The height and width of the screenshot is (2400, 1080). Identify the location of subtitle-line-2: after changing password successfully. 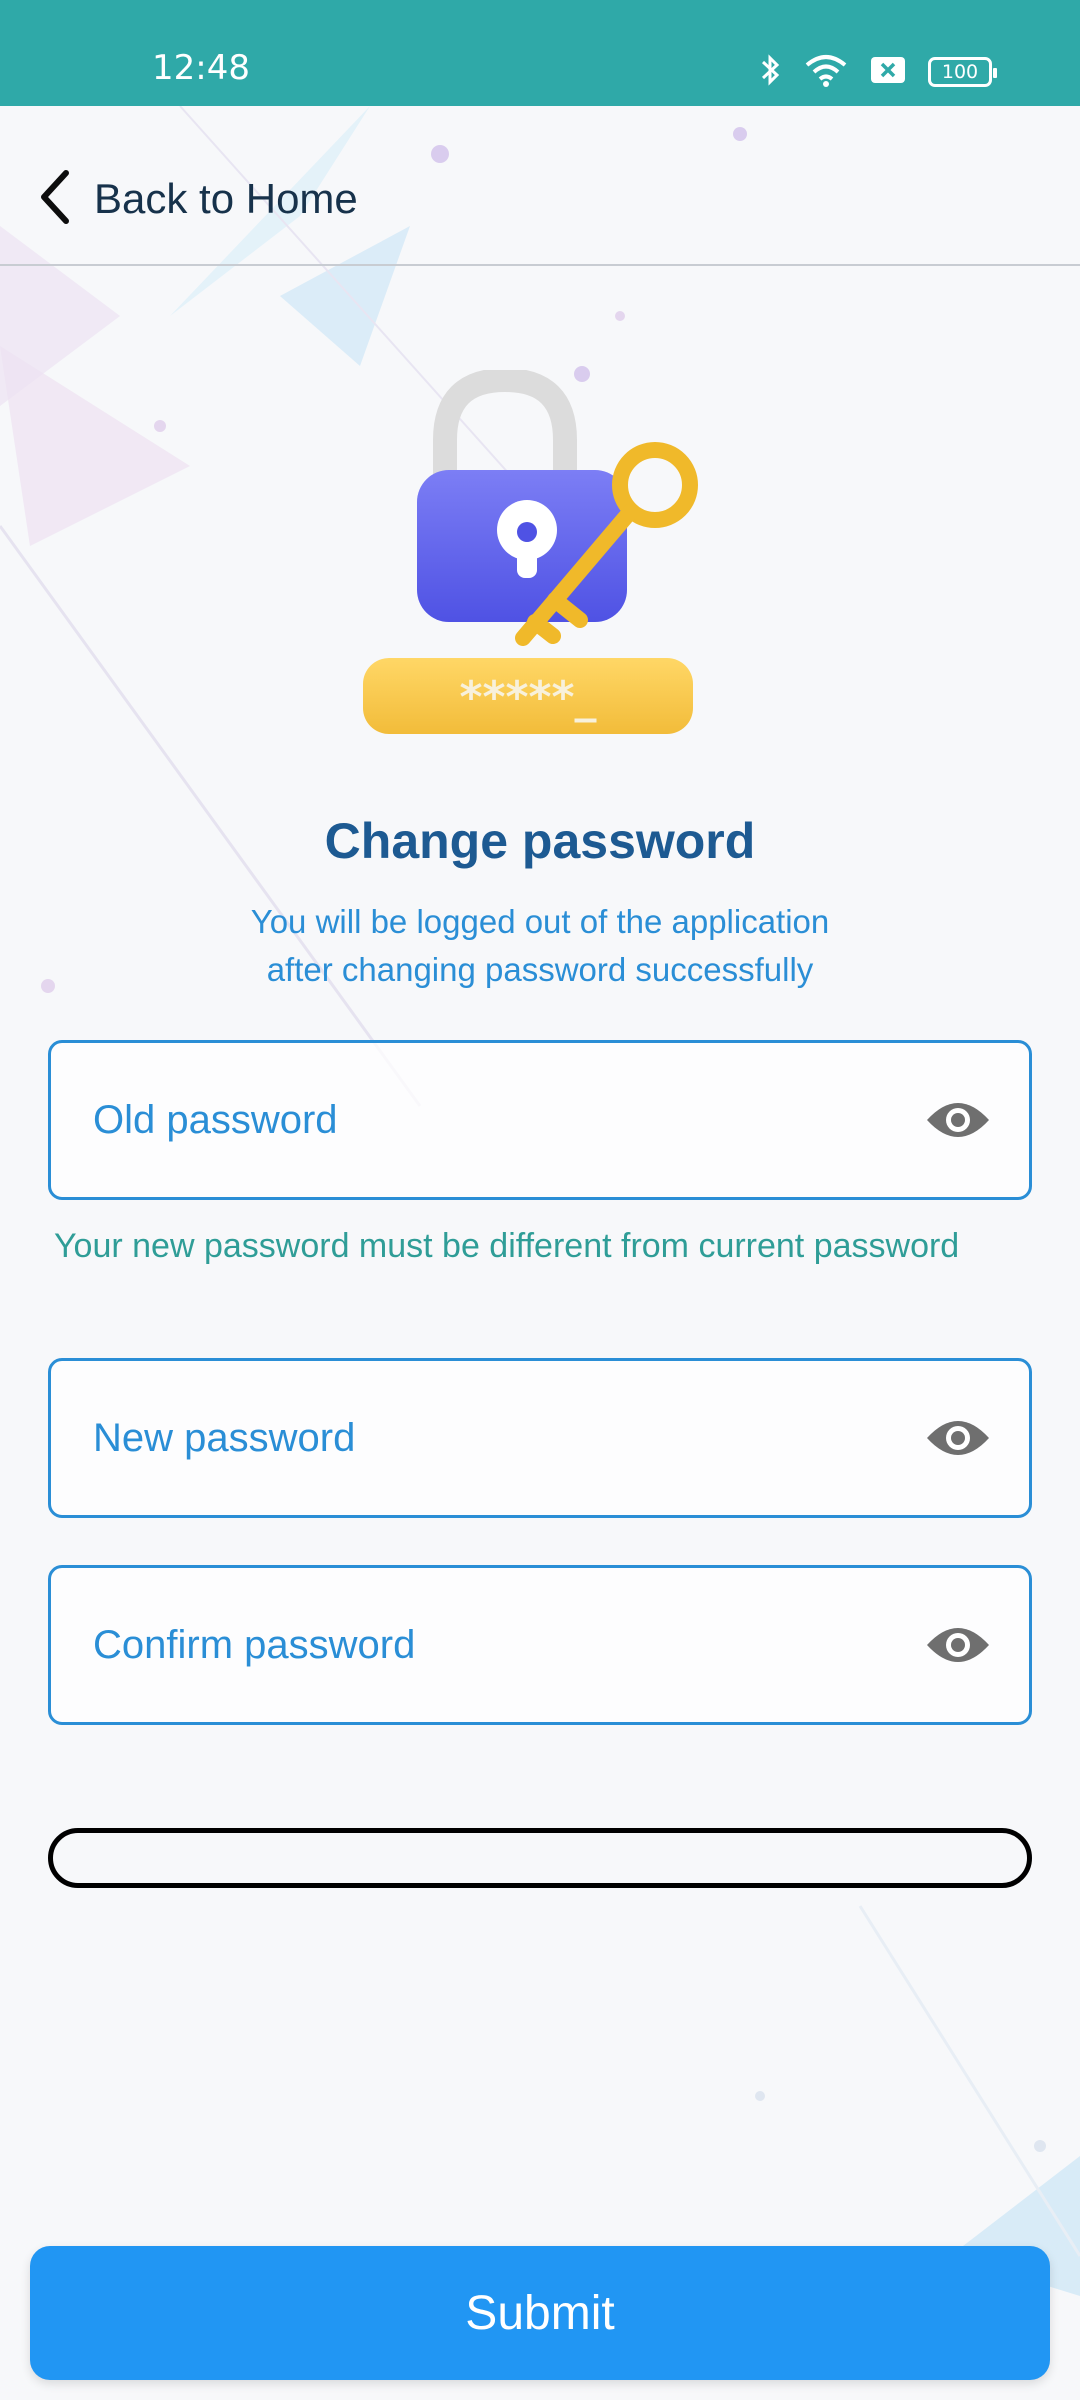
(540, 969).